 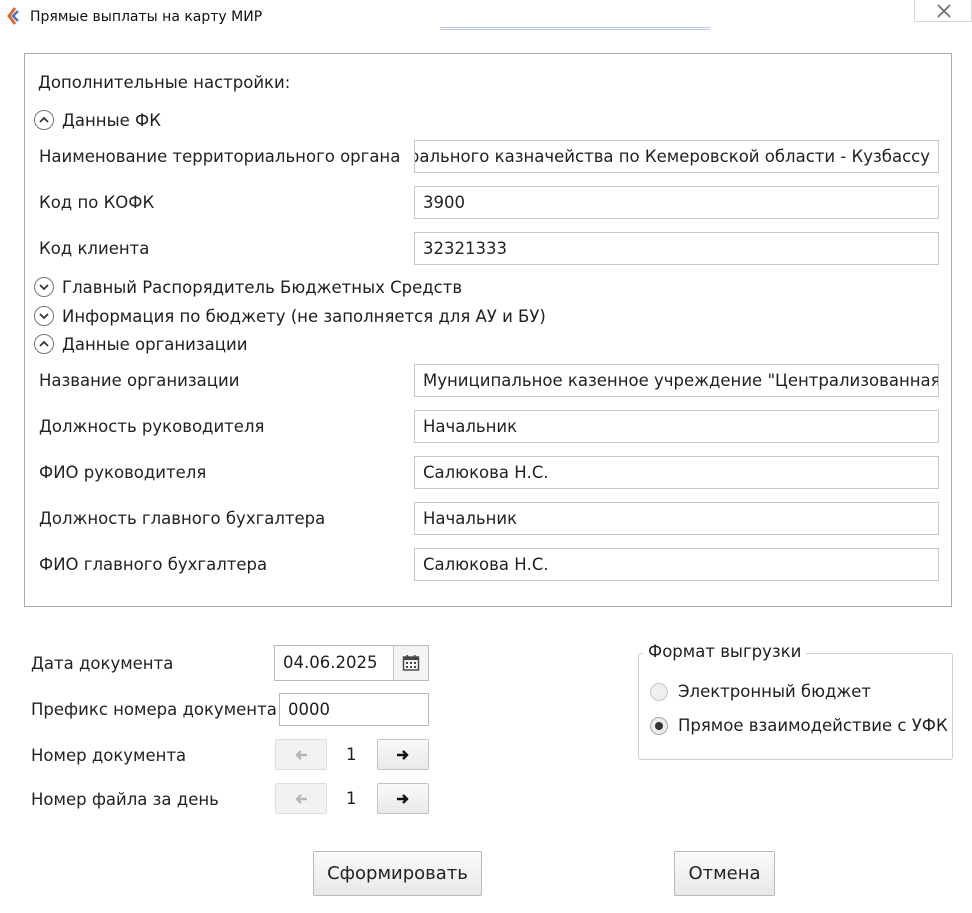 What do you see at coordinates (659, 726) in the screenshot?
I see `radio-direct-ufk` at bounding box center [659, 726].